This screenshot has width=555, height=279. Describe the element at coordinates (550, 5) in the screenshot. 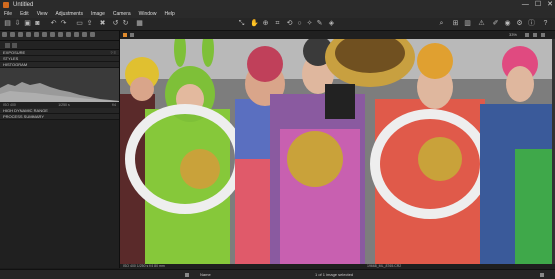

I see `close-button: ✕` at that location.